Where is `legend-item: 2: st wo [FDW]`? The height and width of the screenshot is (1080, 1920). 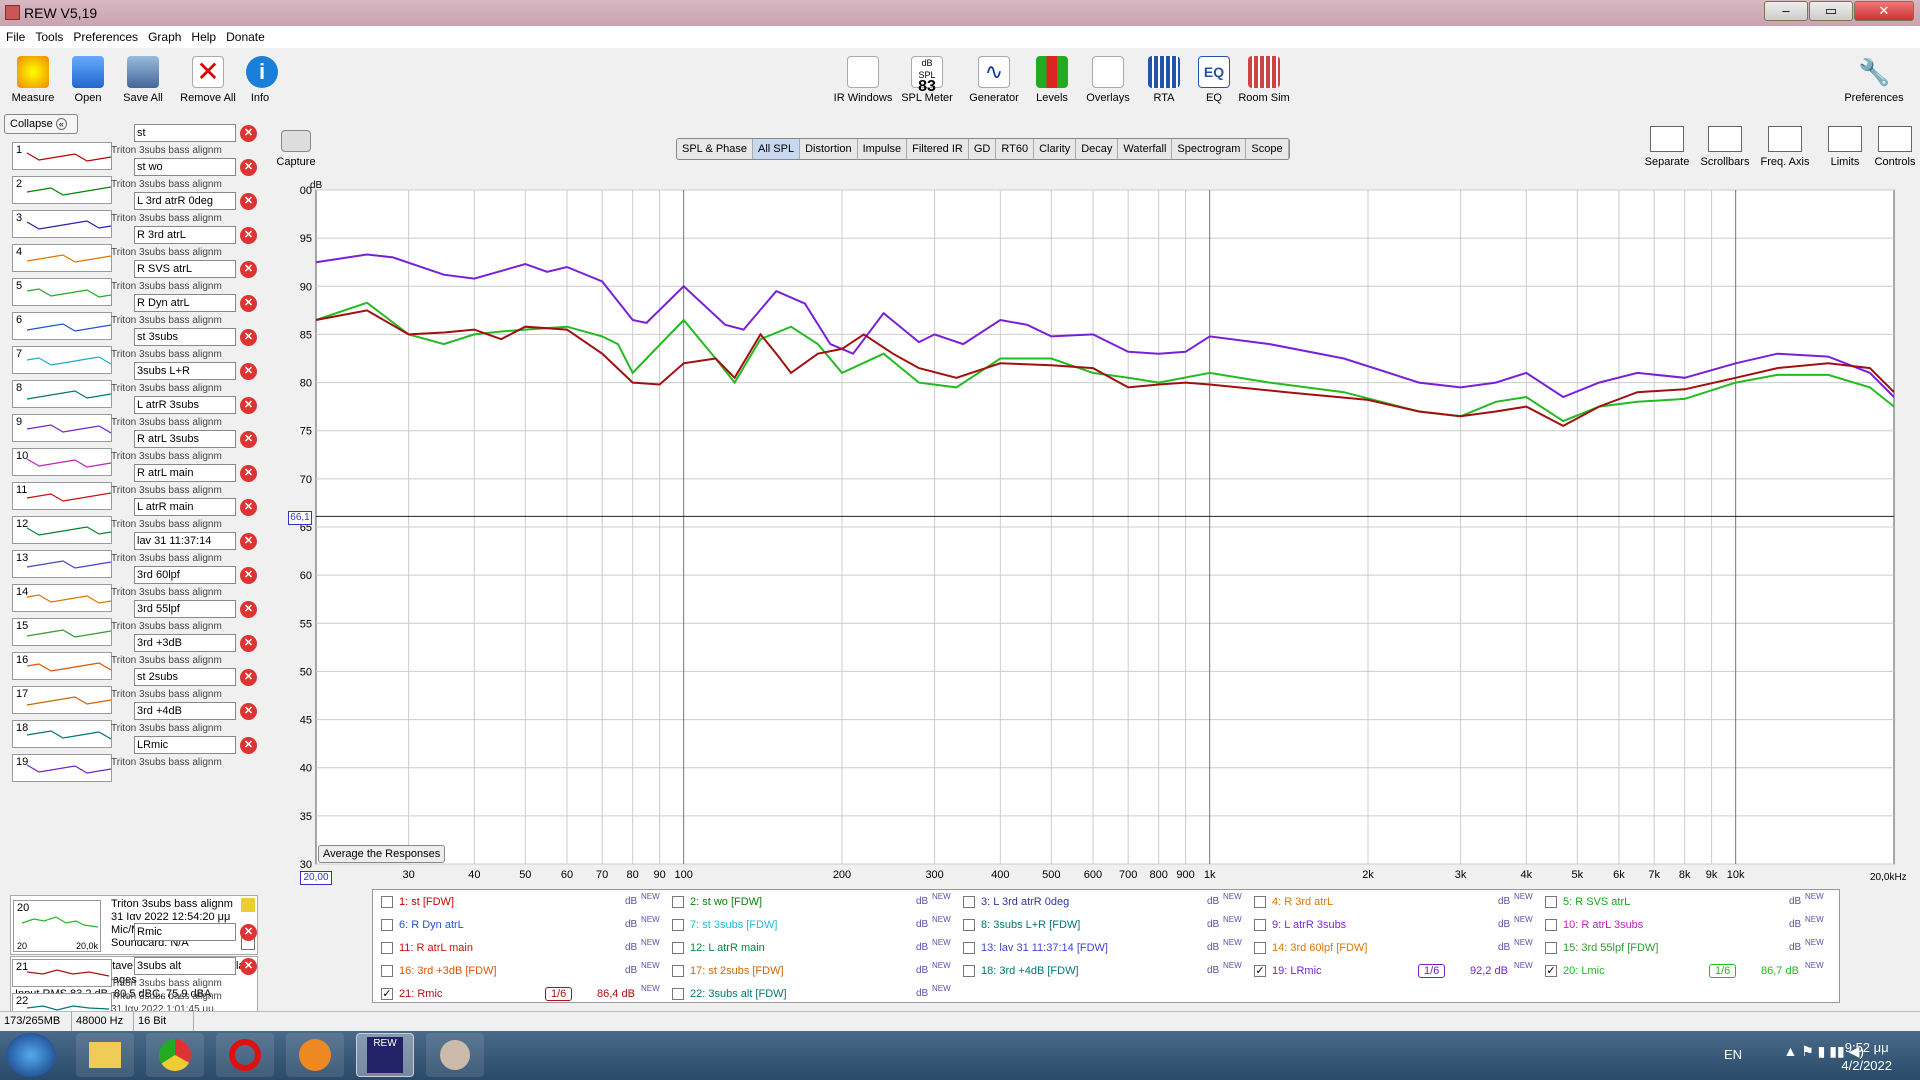
legend-item: 2: st wo [FDW] is located at coordinates (717, 902).